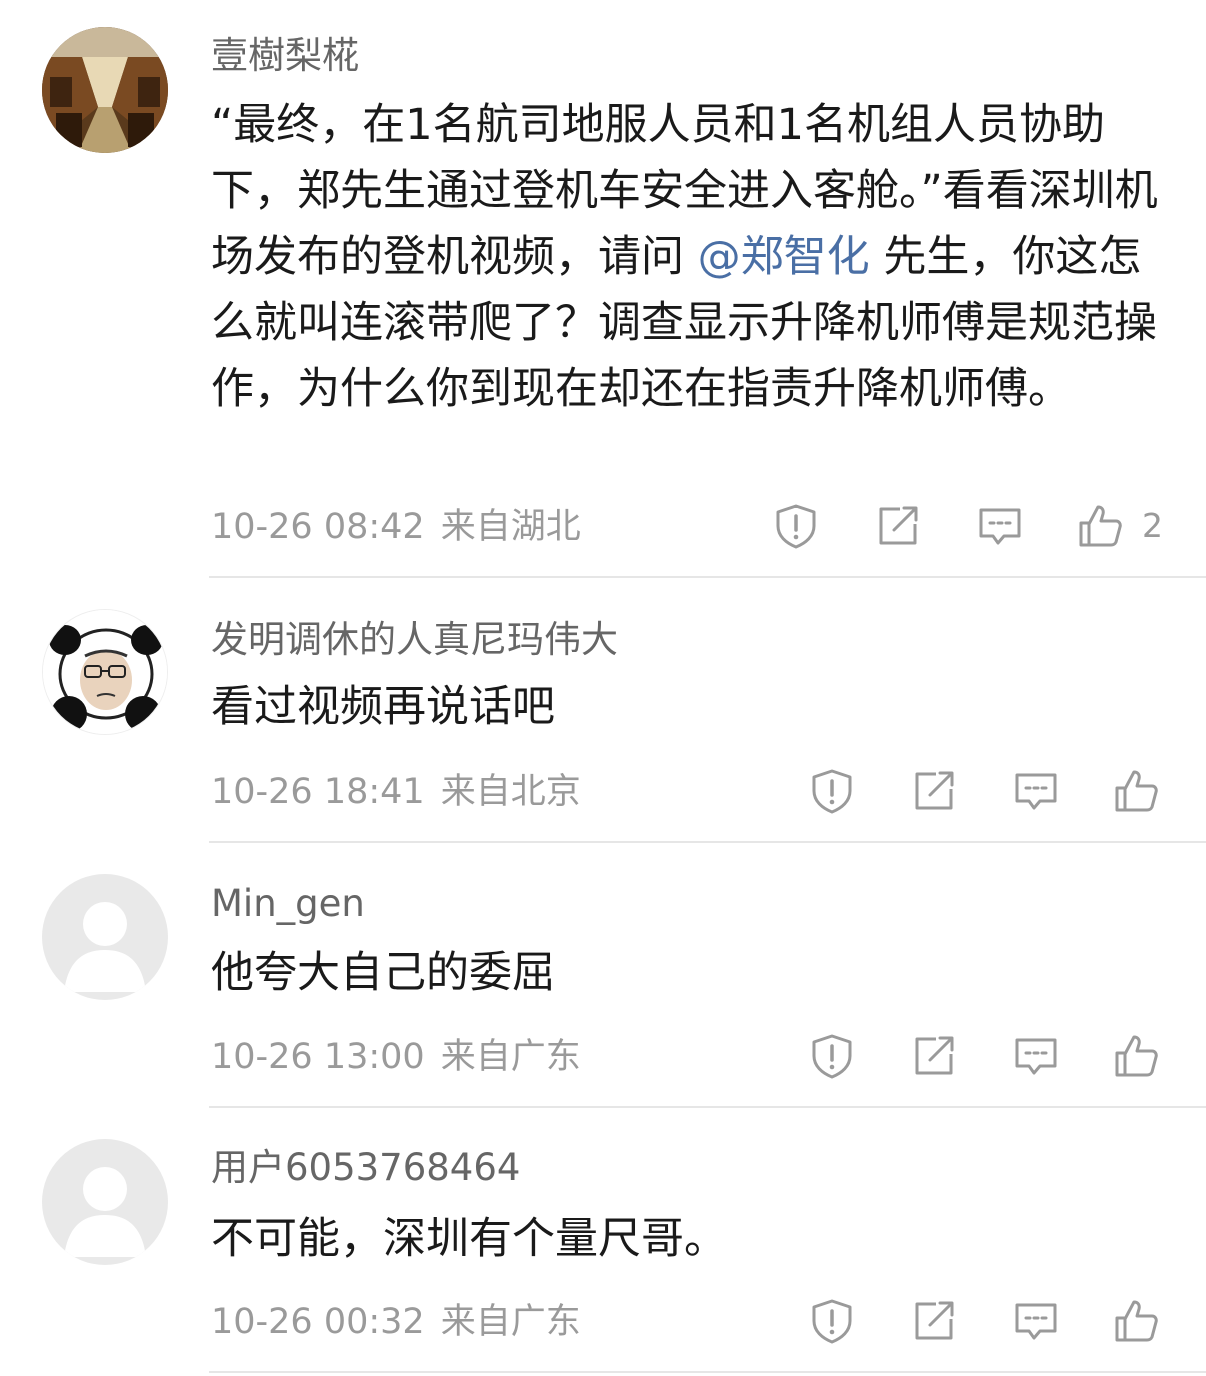 This screenshot has height=1376, width=1206. Describe the element at coordinates (469, 1239) in the screenshot. I see `comment-text: 不可能，深圳有个量尺哥。` at that location.